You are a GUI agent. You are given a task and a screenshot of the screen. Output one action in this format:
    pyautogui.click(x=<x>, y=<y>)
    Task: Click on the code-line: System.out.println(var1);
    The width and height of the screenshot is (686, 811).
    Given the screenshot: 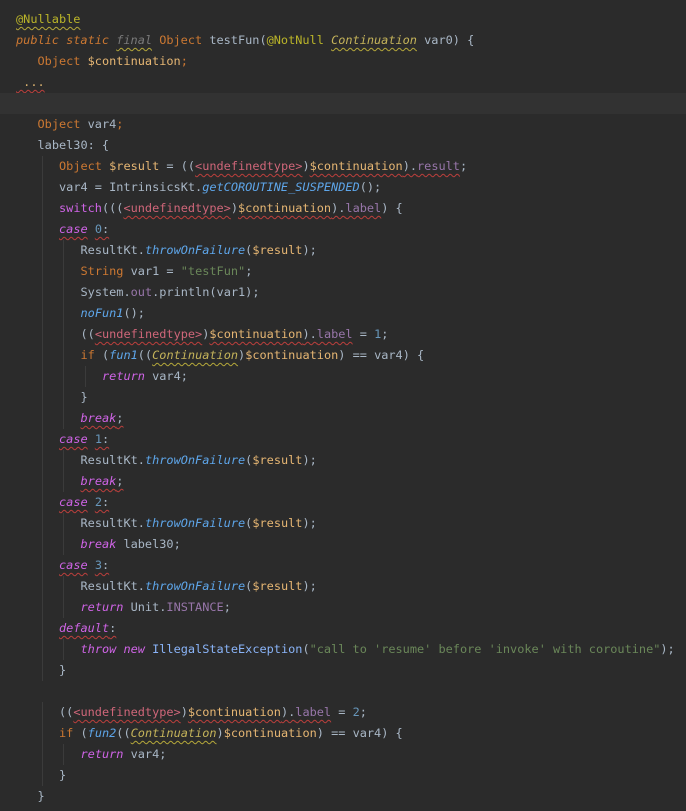 What is the action you would take?
    pyautogui.click(x=343, y=292)
    